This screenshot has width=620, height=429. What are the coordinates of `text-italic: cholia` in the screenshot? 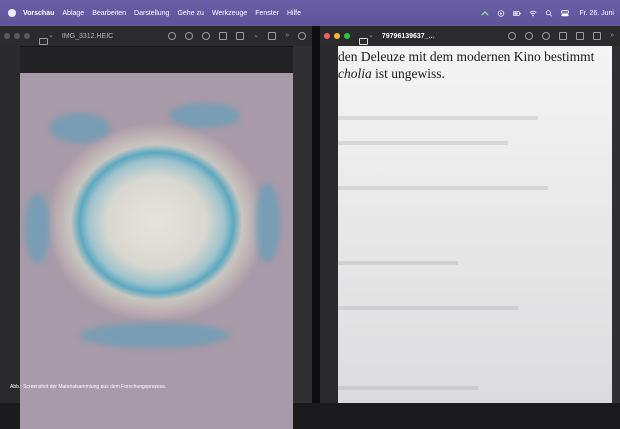 It's located at (355, 73).